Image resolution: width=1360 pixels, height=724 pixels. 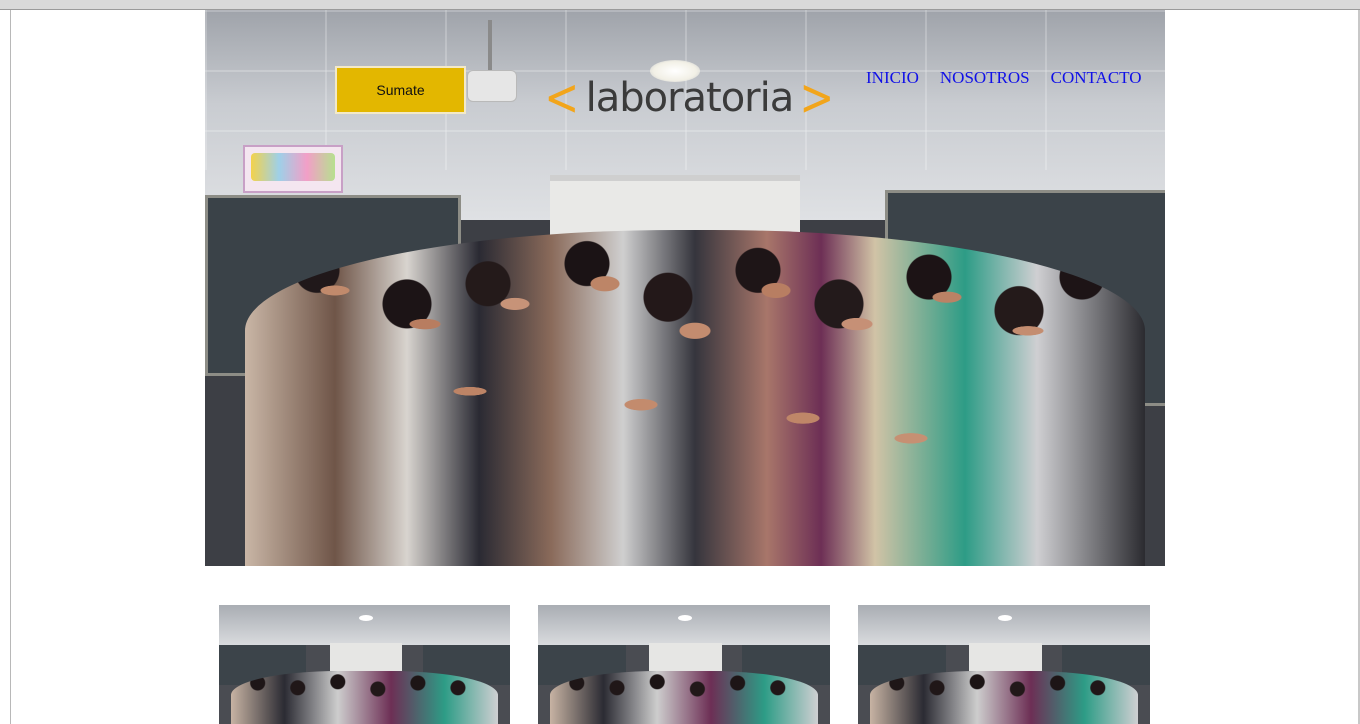 I want to click on laboratoria-logo: < laboratoria >, so click(x=687, y=98).